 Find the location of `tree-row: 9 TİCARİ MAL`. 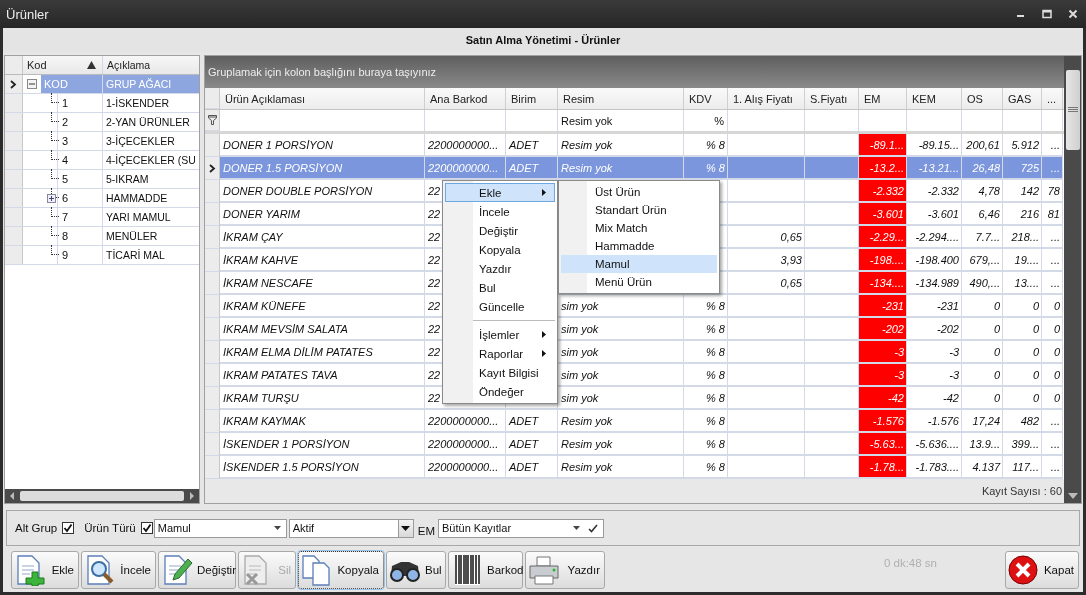

tree-row: 9 TİCARİ MAL is located at coordinates (102, 255).